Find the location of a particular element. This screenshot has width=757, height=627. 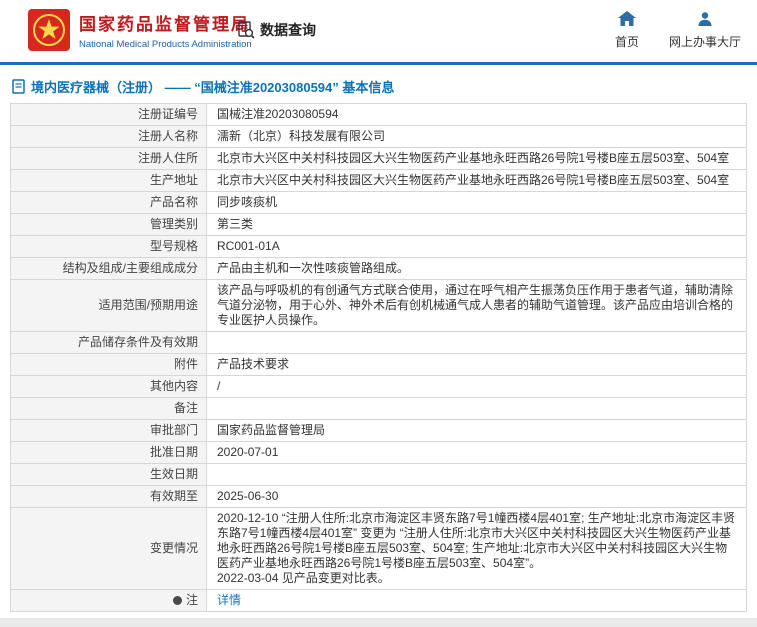

data-query-label: 数据查询 is located at coordinates (288, 30).